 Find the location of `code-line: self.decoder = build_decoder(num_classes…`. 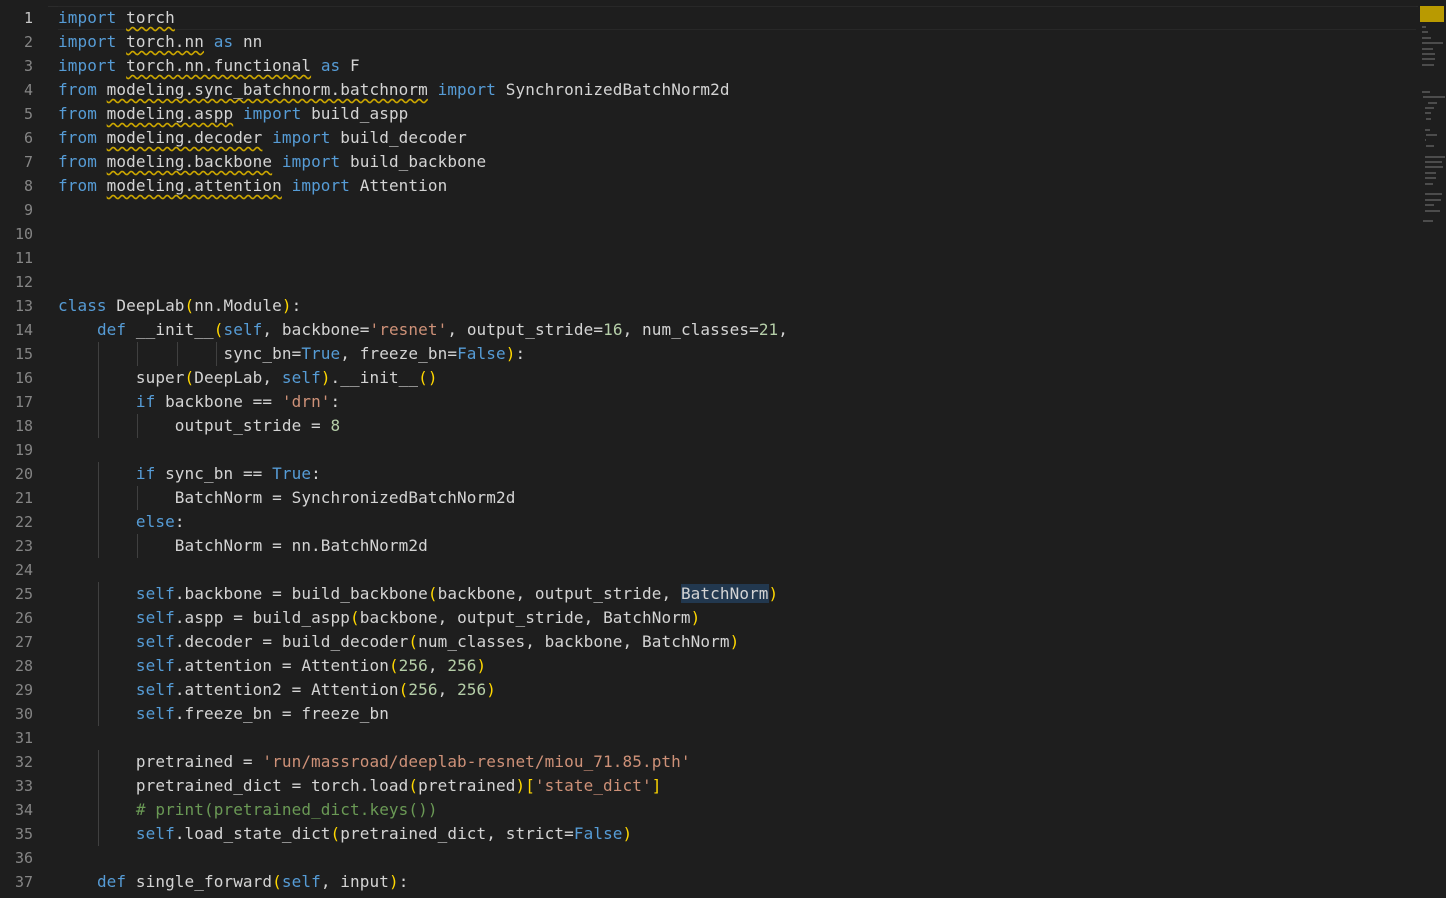

code-line: self.decoder = build_decoder(num_classes… is located at coordinates (737, 642).